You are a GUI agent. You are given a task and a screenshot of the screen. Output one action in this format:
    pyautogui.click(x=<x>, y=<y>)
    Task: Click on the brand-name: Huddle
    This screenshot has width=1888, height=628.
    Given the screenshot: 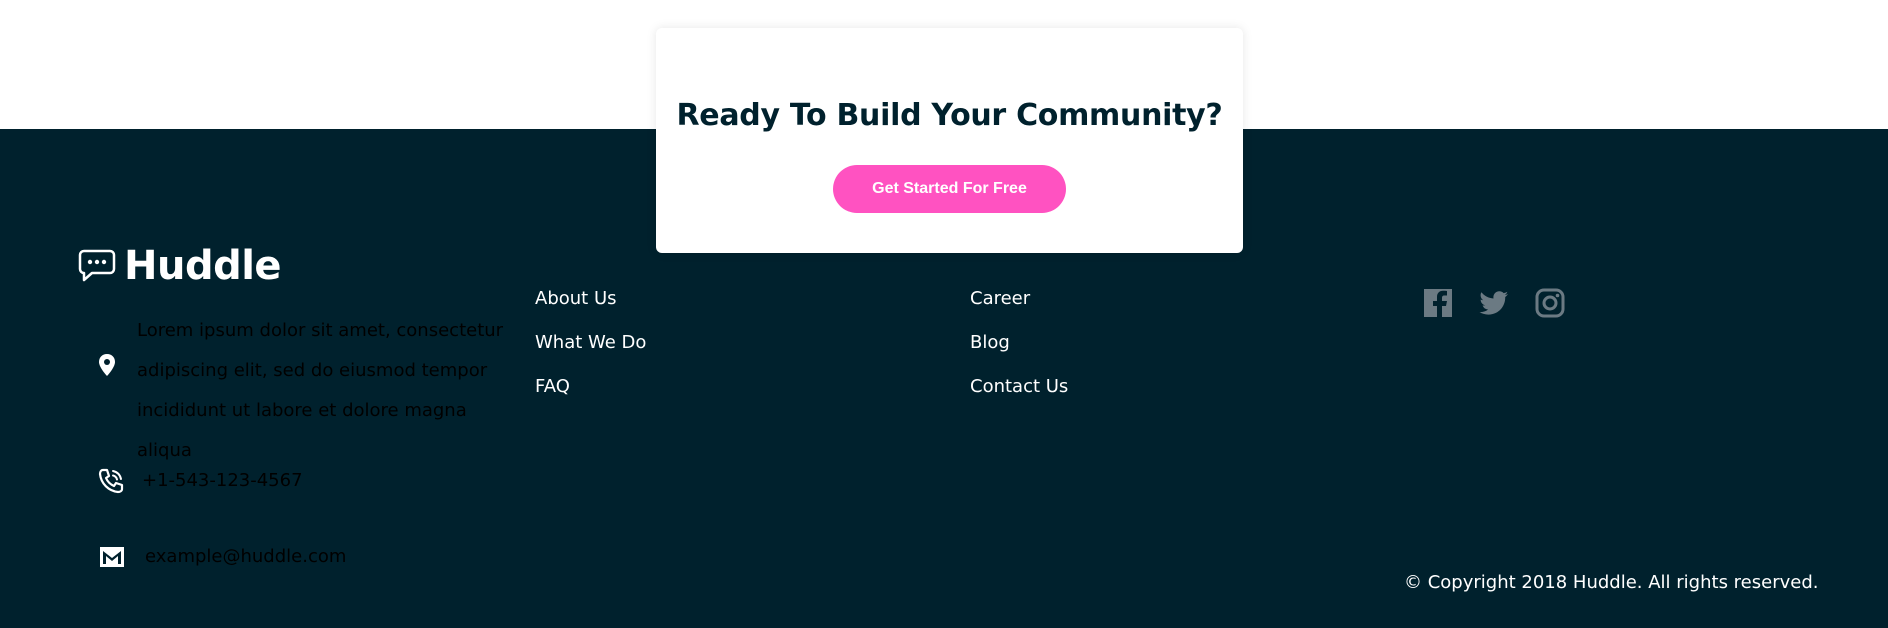 What is the action you would take?
    pyautogui.click(x=203, y=266)
    